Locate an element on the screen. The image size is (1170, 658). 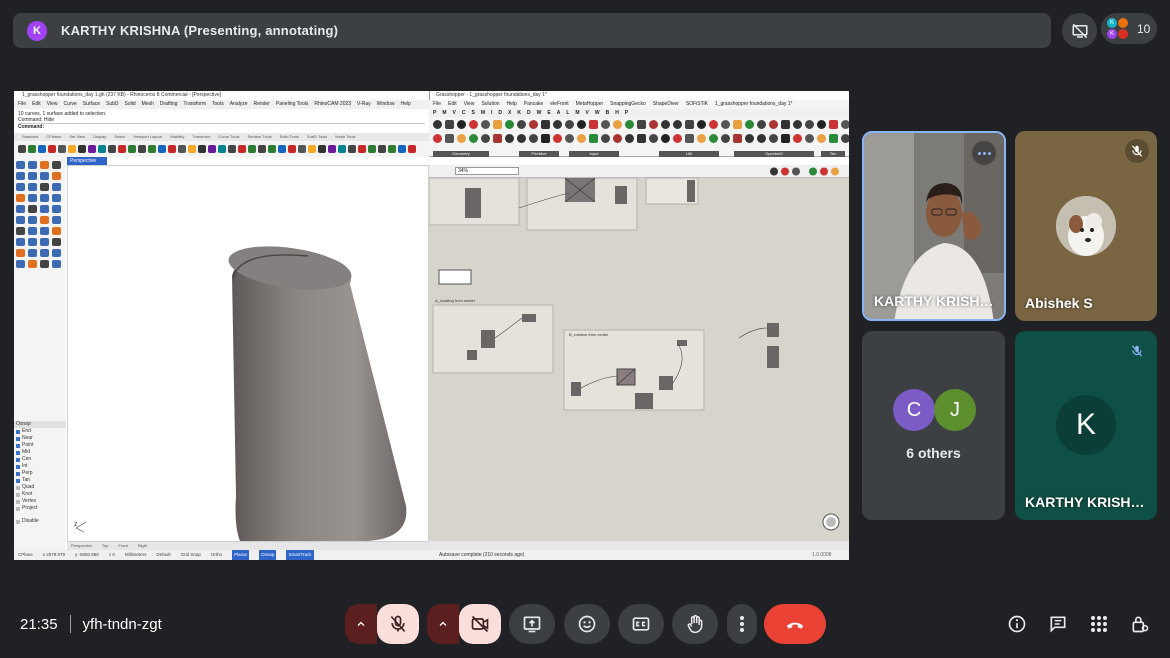
grasshopper-tab: P is located at coordinates (626, 113).